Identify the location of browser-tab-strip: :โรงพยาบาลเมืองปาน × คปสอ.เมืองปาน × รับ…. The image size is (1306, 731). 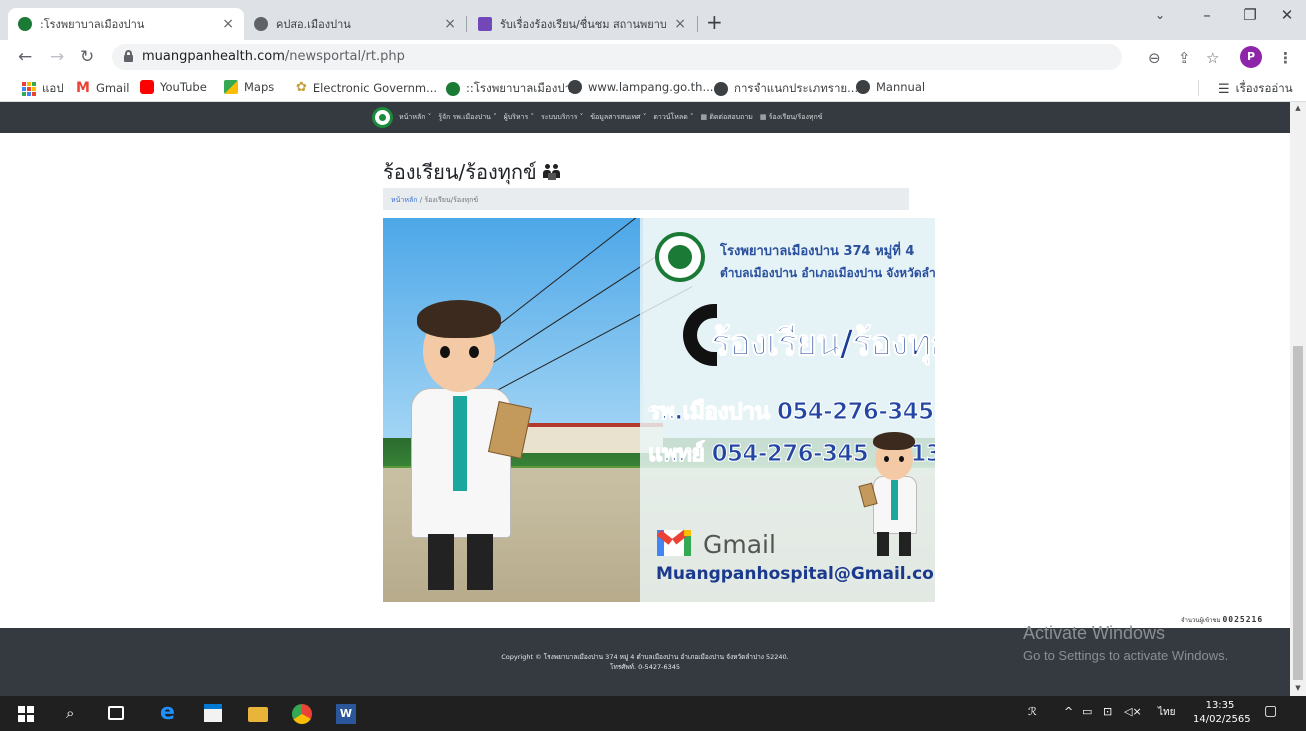
(653, 20).